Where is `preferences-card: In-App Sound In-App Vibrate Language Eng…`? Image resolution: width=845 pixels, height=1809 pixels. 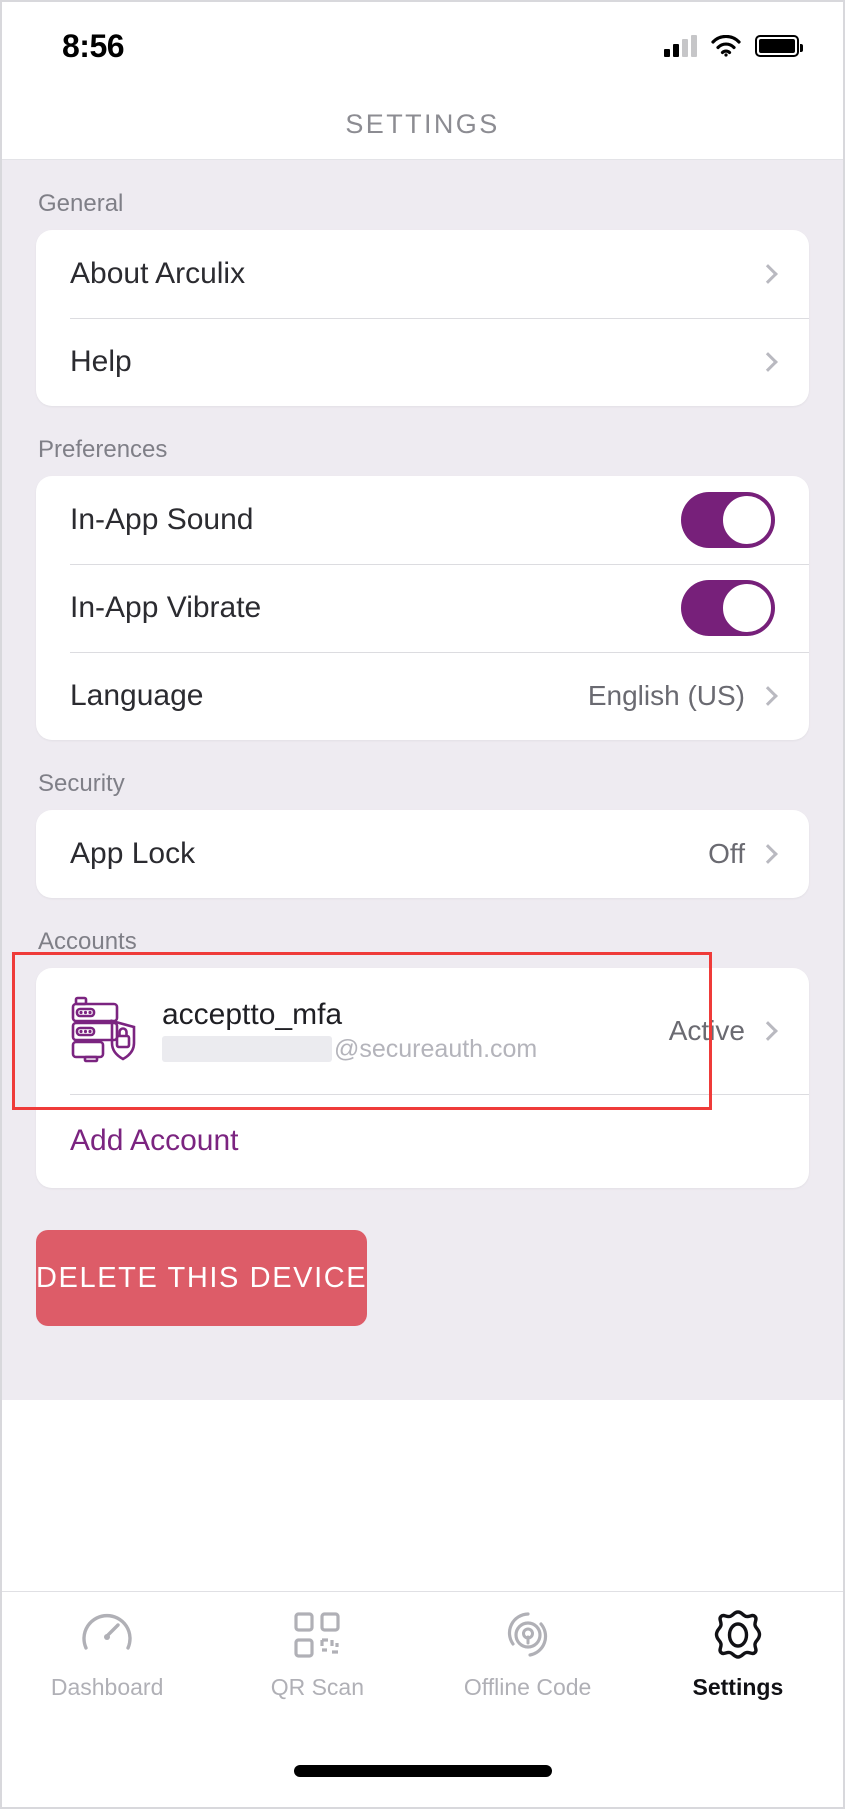 preferences-card: In-App Sound In-App Vibrate Language Eng… is located at coordinates (422, 608).